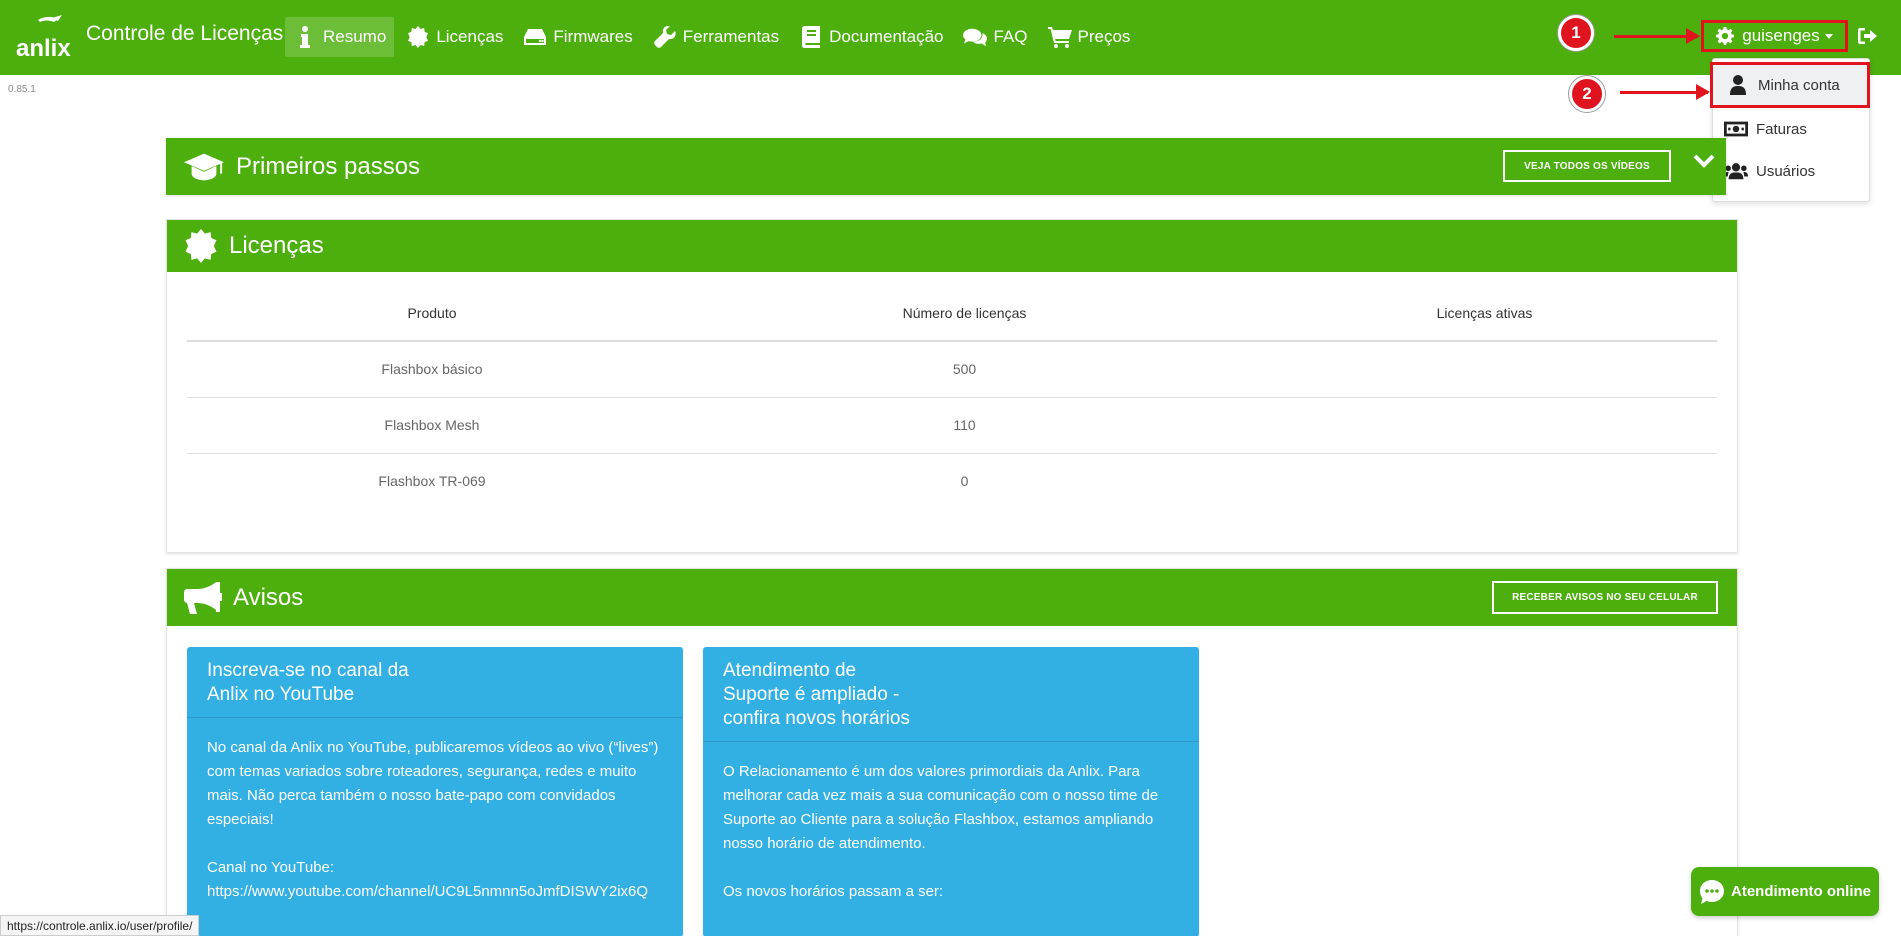 This screenshot has height=936, width=1901. I want to click on primeiros-passos-panel: Primeiros passos VEJA TODOS OS VÍDEOS, so click(946, 166).